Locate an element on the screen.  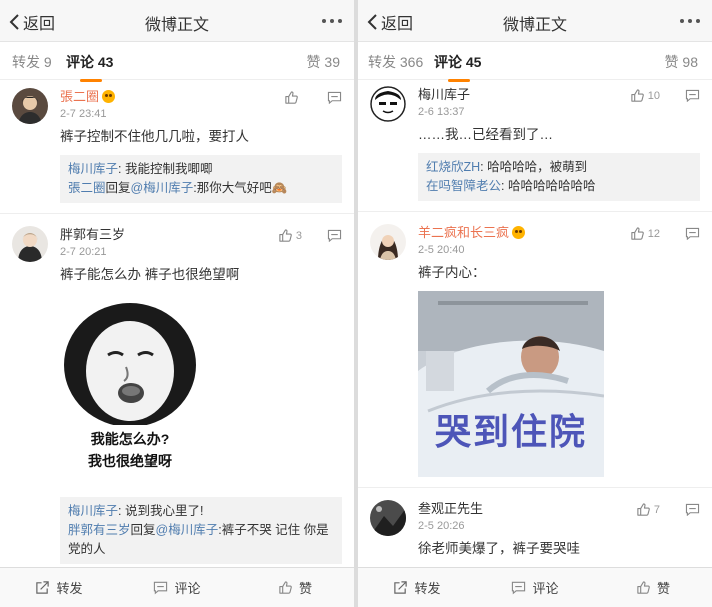
tab-comment: 评论 43 is located at coordinates (89, 67).